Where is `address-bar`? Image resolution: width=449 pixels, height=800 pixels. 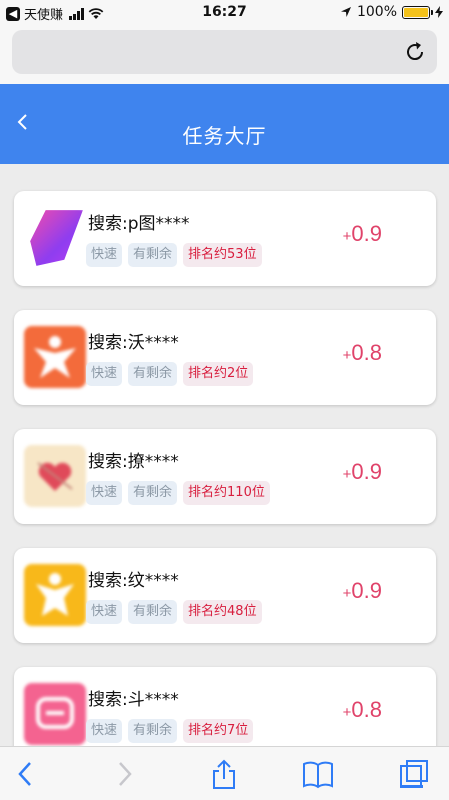
address-bar is located at coordinates (224, 52).